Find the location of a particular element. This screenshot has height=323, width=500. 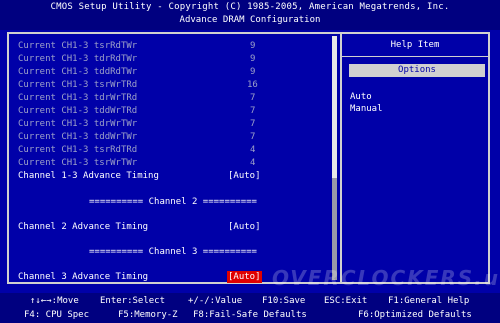

key-exit: ESC:Exit is located at coordinates (346, 301).